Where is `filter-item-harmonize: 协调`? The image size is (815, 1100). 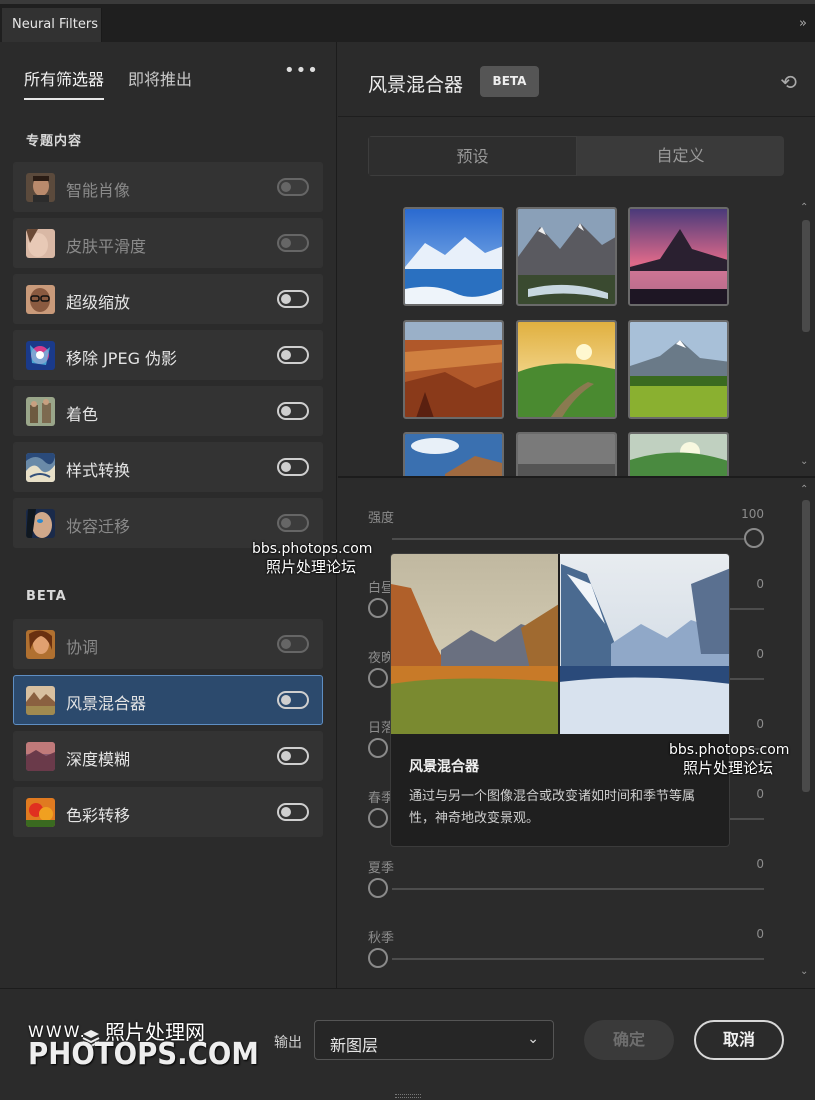
filter-item-harmonize: 协调 is located at coordinates (168, 644).